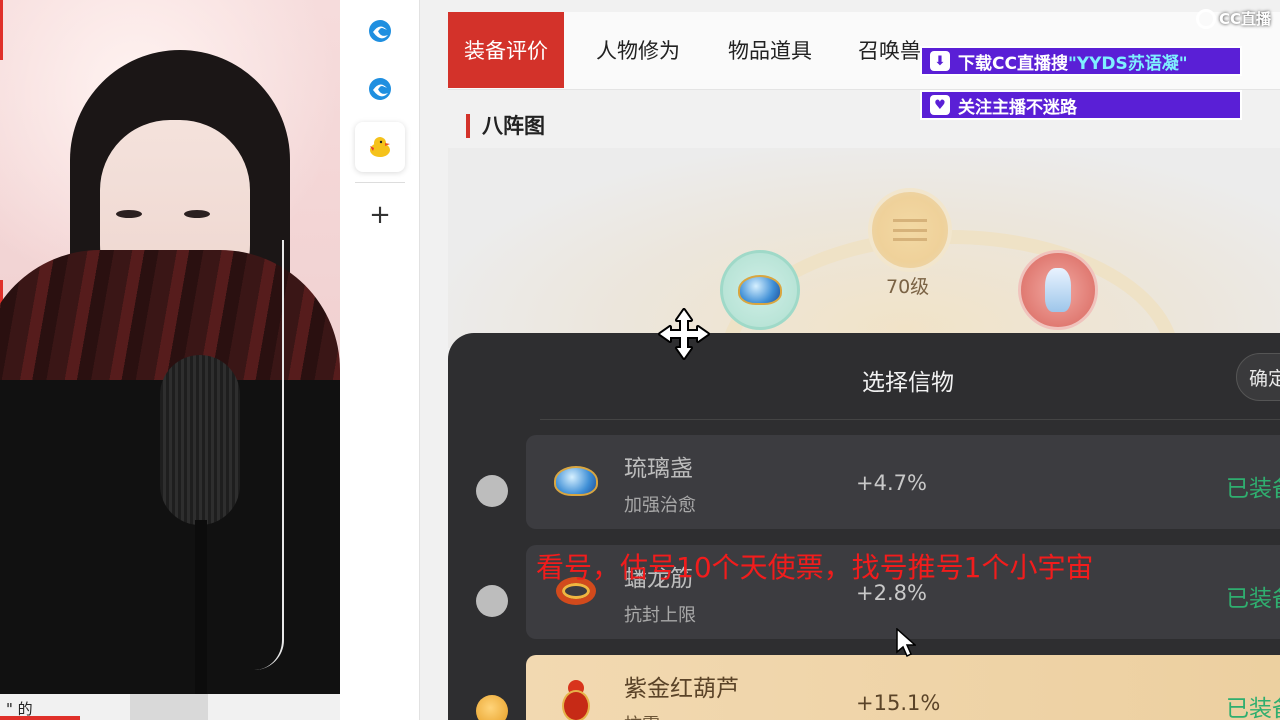  I want to click on sidebar-app-chick, so click(380, 147).